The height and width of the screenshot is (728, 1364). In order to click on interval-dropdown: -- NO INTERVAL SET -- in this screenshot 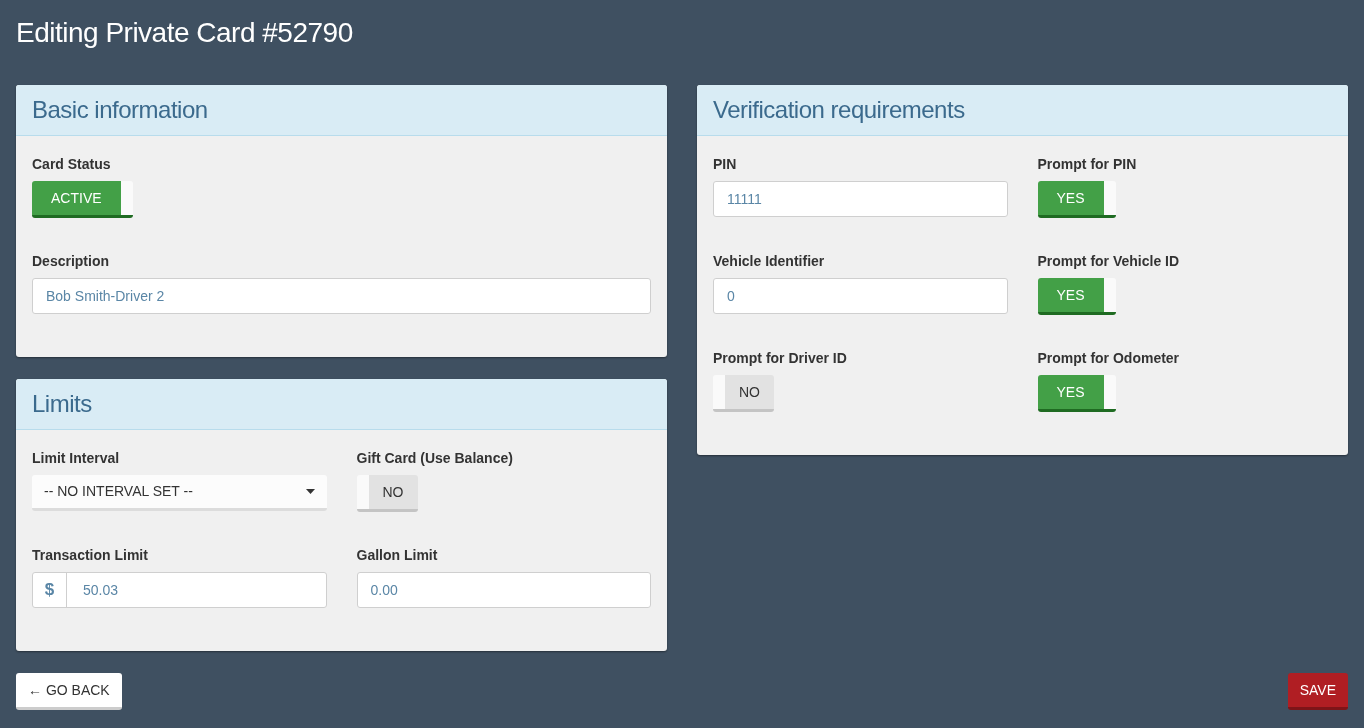, I will do `click(179, 493)`.